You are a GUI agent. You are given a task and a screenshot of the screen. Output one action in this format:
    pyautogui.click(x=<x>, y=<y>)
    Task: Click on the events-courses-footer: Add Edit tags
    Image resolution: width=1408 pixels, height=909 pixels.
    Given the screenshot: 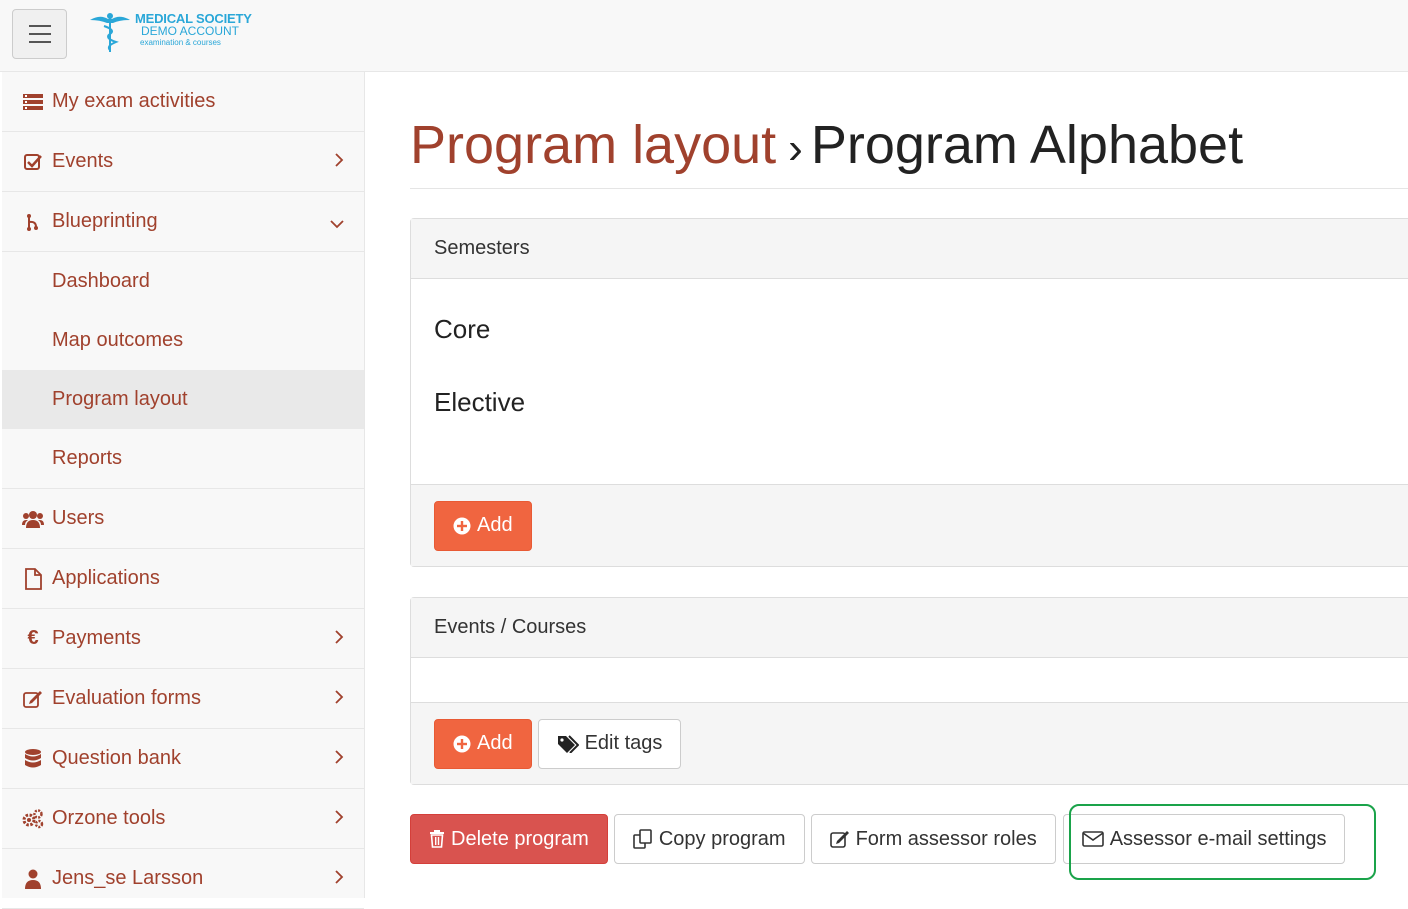 What is the action you would take?
    pyautogui.click(x=909, y=743)
    